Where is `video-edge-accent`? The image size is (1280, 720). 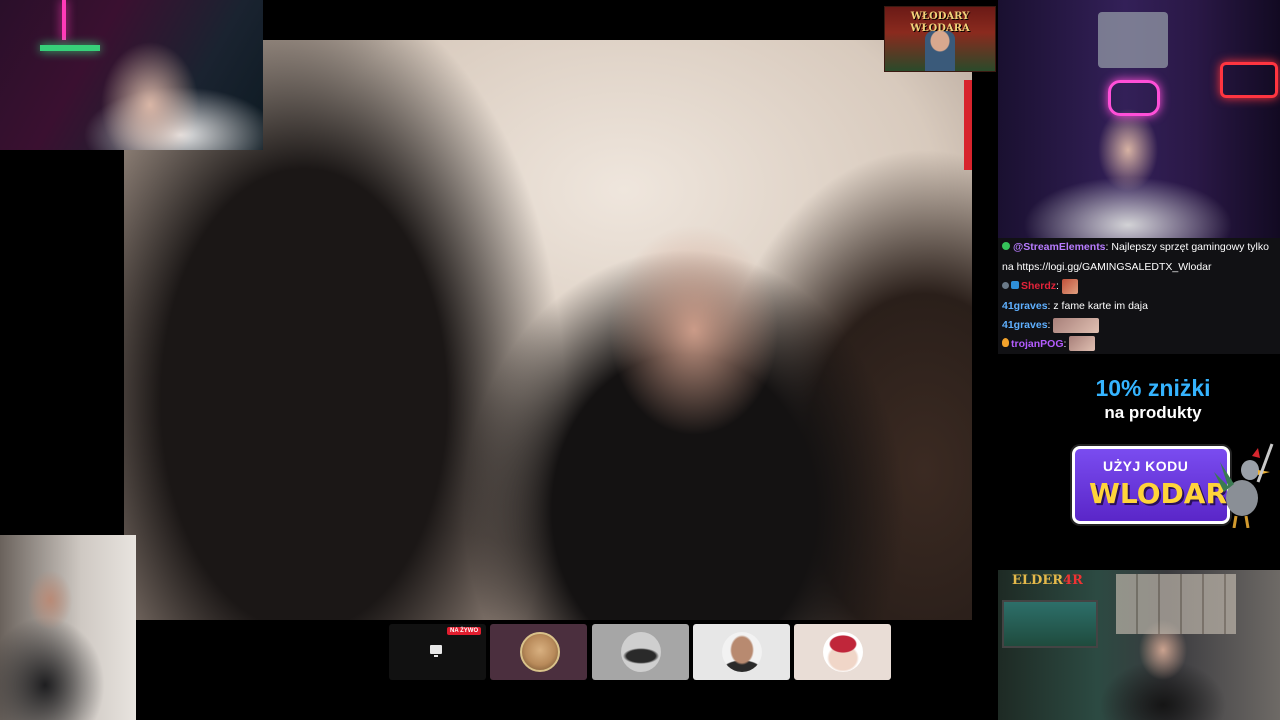
video-edge-accent is located at coordinates (968, 125).